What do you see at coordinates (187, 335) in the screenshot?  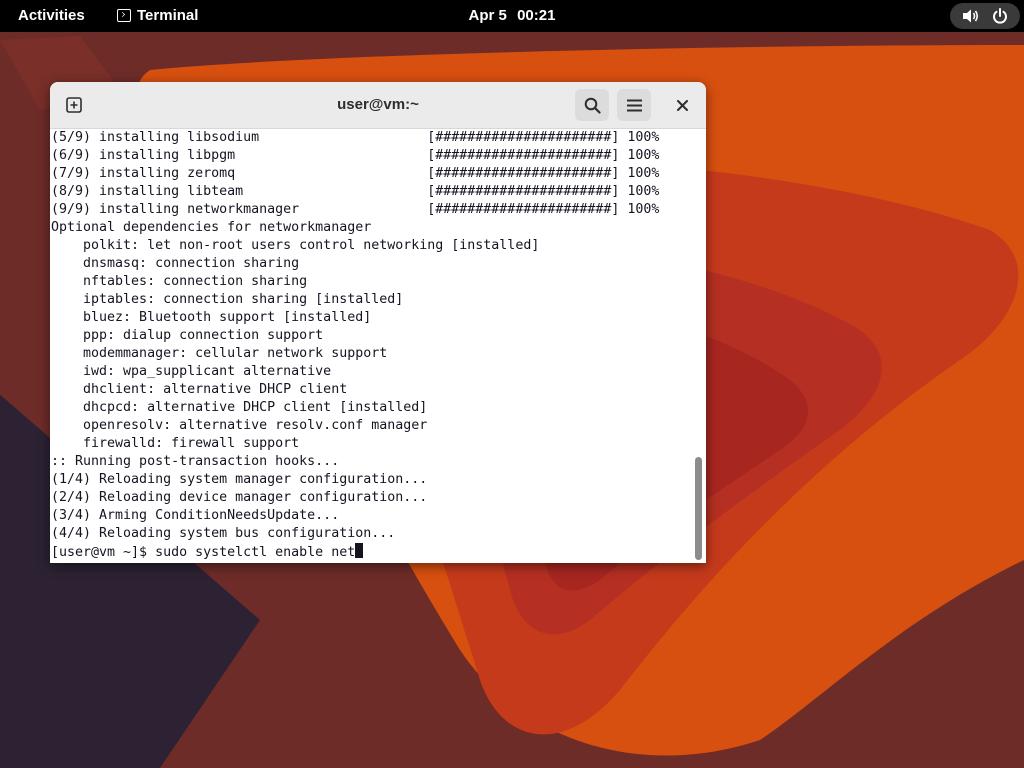 I see `terminal-line: ppp: dialup connection support` at bounding box center [187, 335].